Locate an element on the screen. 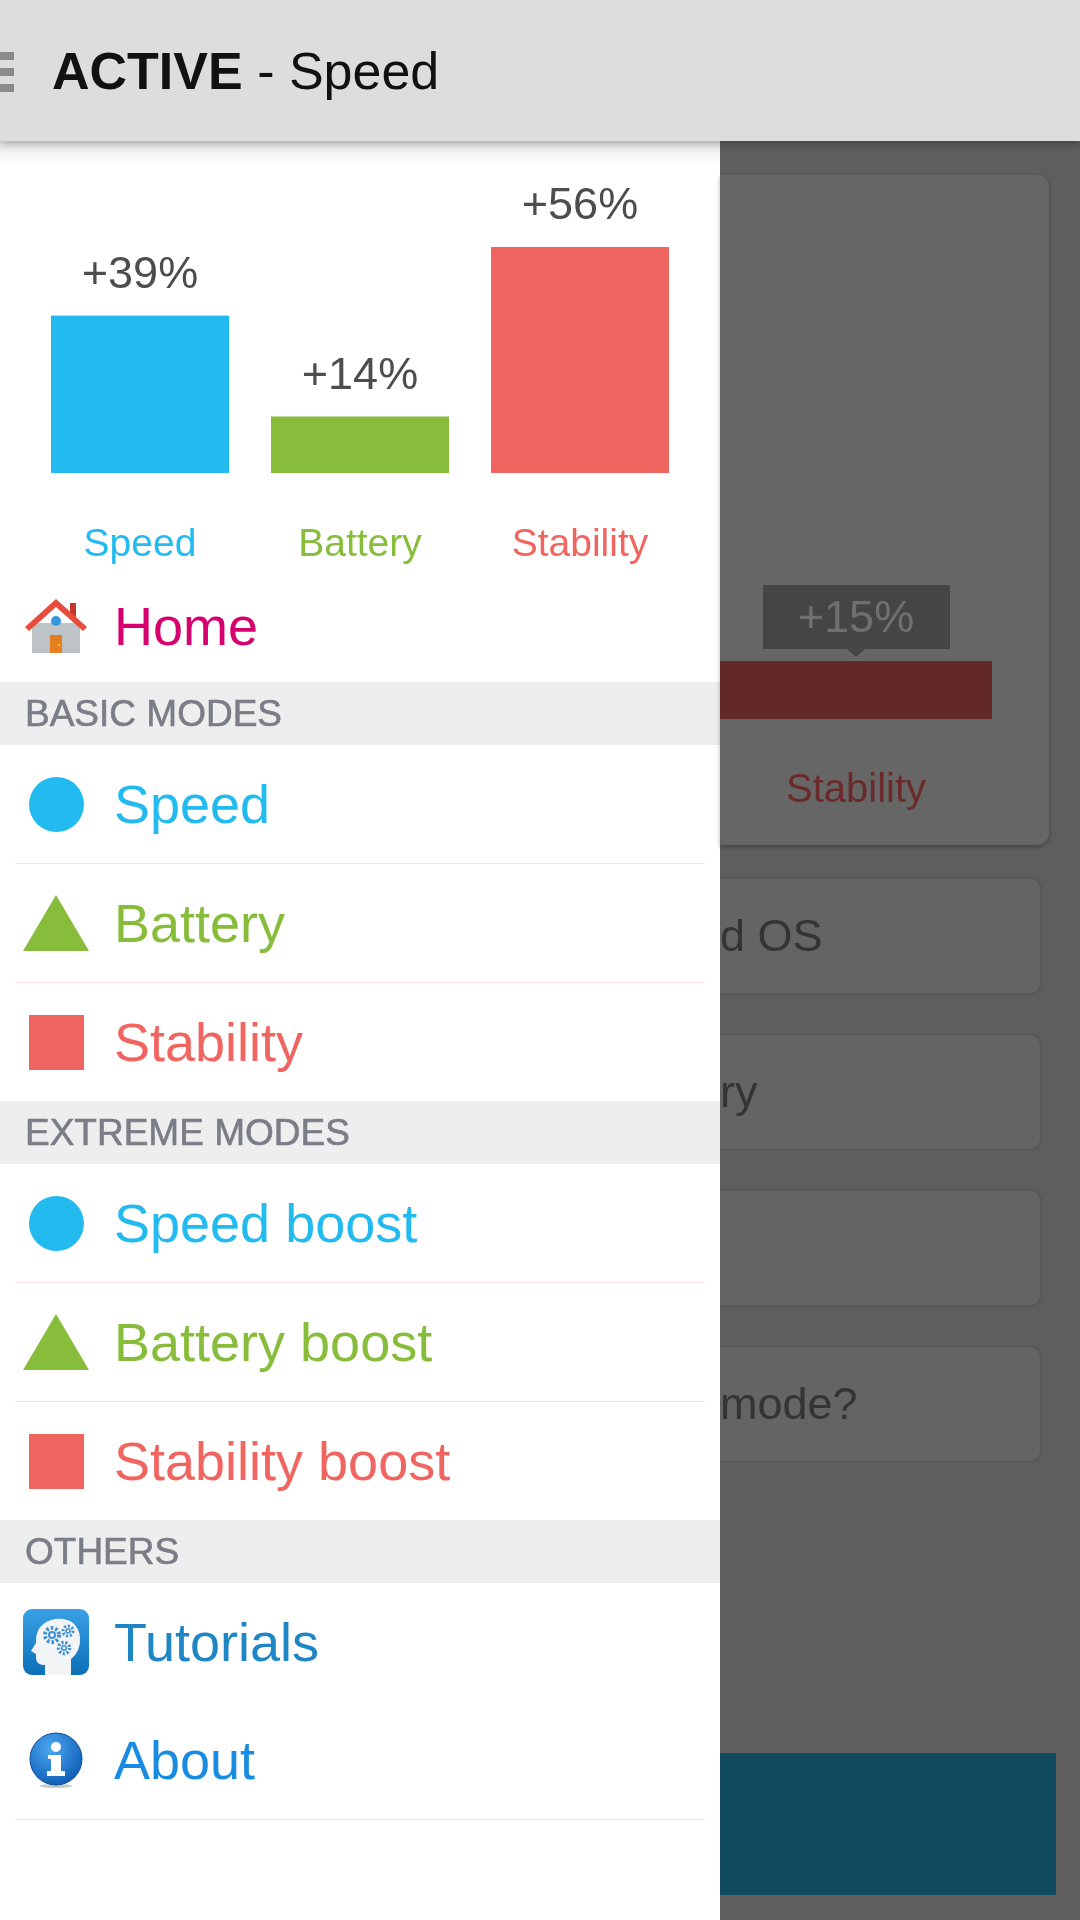  section-header: EXTREME MODES is located at coordinates (360, 1132).